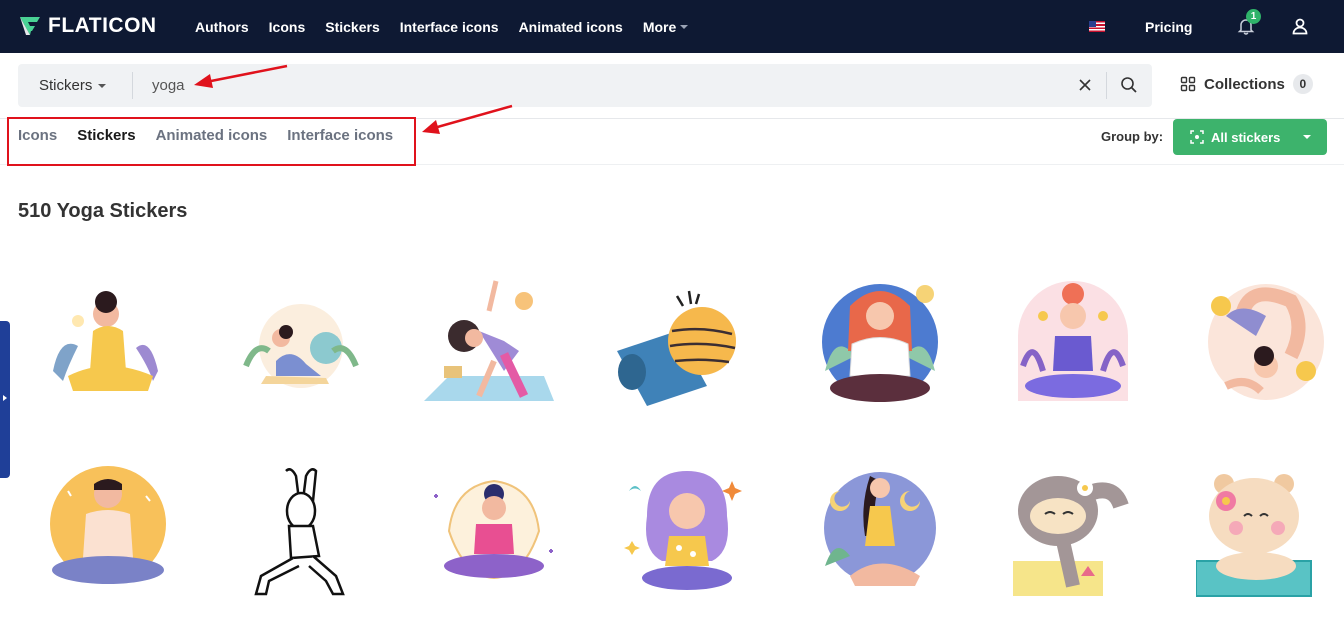 The image size is (1344, 640). What do you see at coordinates (1302, 84) in the screenshot?
I see `collections-count: 0` at bounding box center [1302, 84].